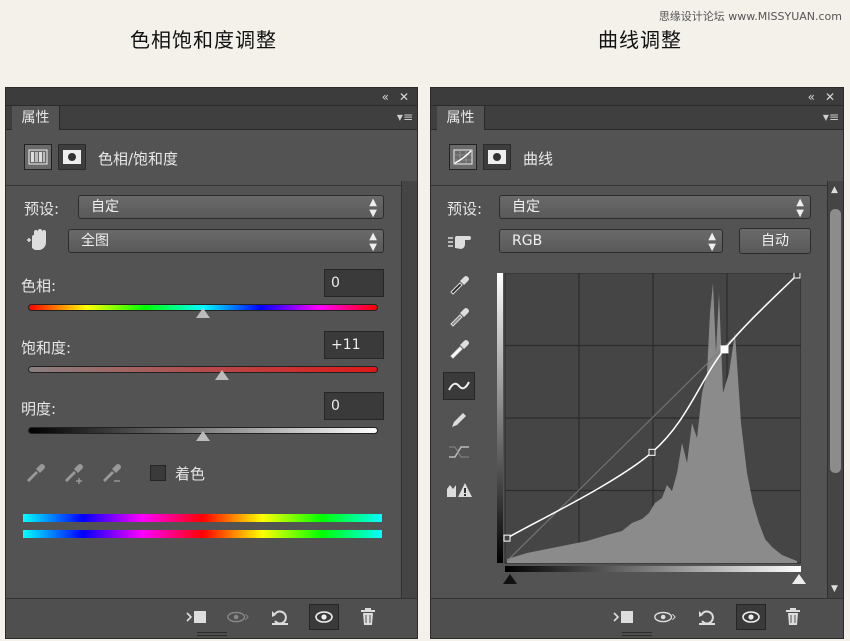 The image size is (850, 641). Describe the element at coordinates (354, 283) in the screenshot. I see `hue-input: 0` at that location.